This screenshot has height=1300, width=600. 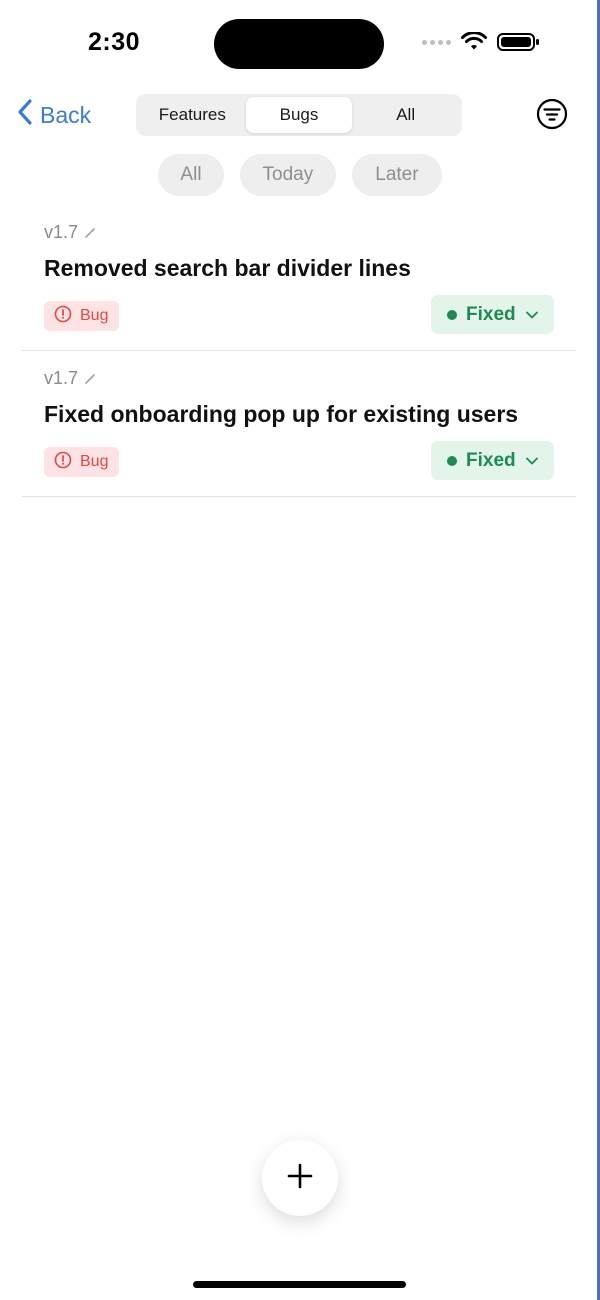 What do you see at coordinates (288, 175) in the screenshot?
I see `chip-today: Today` at bounding box center [288, 175].